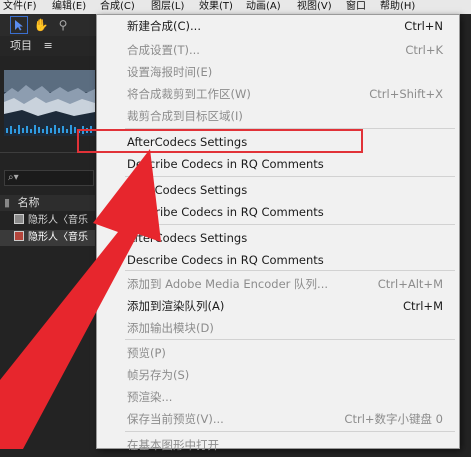 The image size is (471, 457). Describe the element at coordinates (13, 177) in the screenshot. I see `search-icon: ⌕▾` at that location.